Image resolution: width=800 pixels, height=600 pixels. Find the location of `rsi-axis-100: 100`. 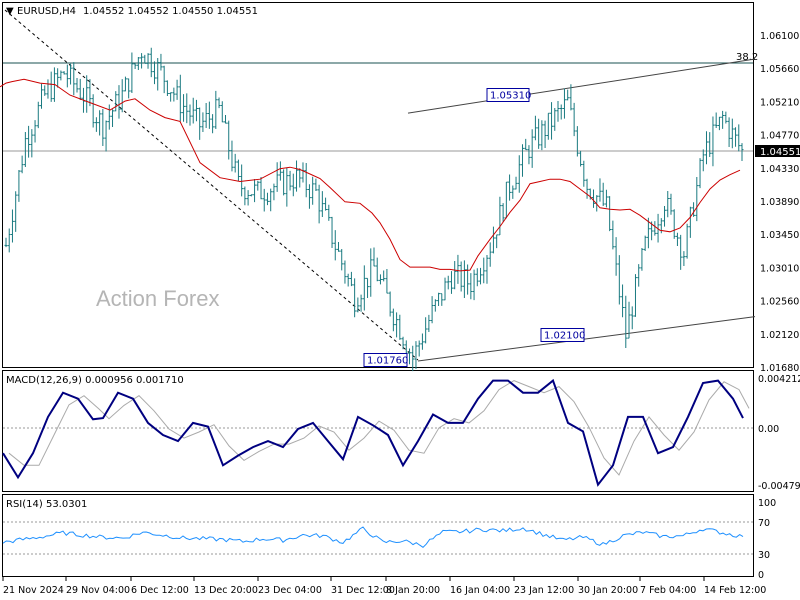

rsi-axis-100: 100 is located at coordinates (767, 503).